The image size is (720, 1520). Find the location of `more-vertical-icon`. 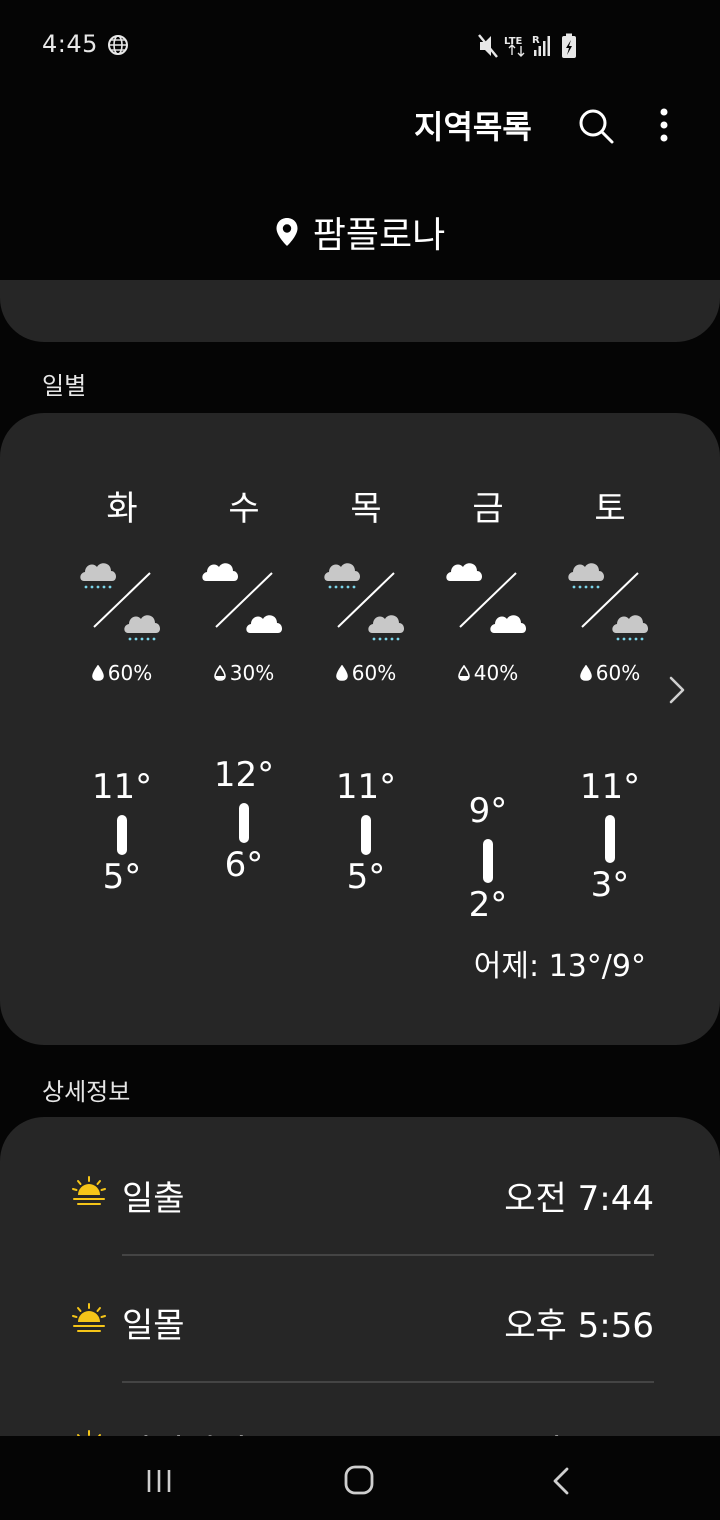

more-vertical-icon is located at coordinates (664, 126).